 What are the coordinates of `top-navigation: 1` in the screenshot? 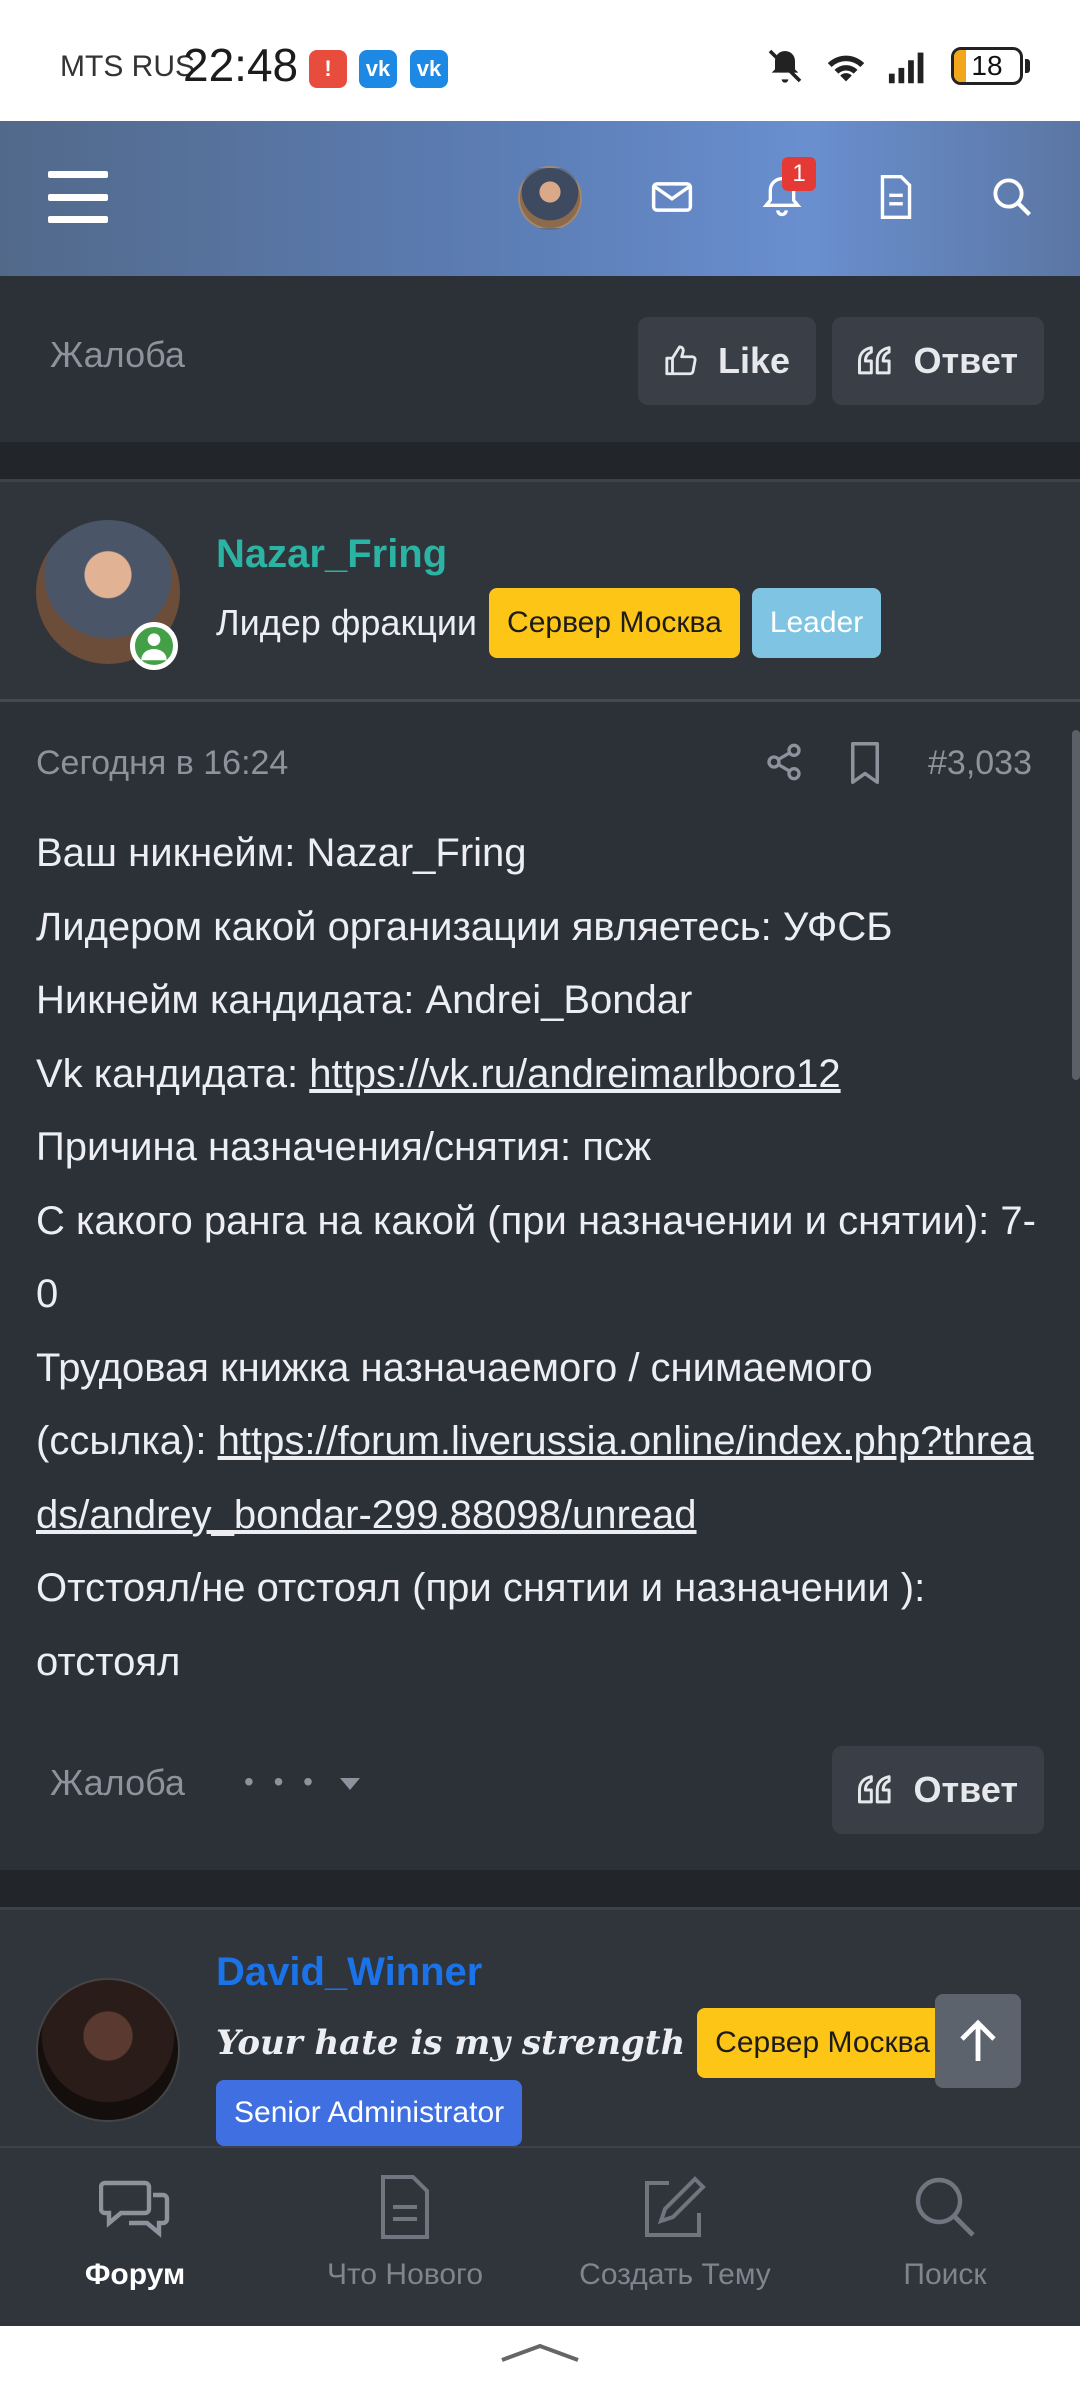 It's located at (540, 198).